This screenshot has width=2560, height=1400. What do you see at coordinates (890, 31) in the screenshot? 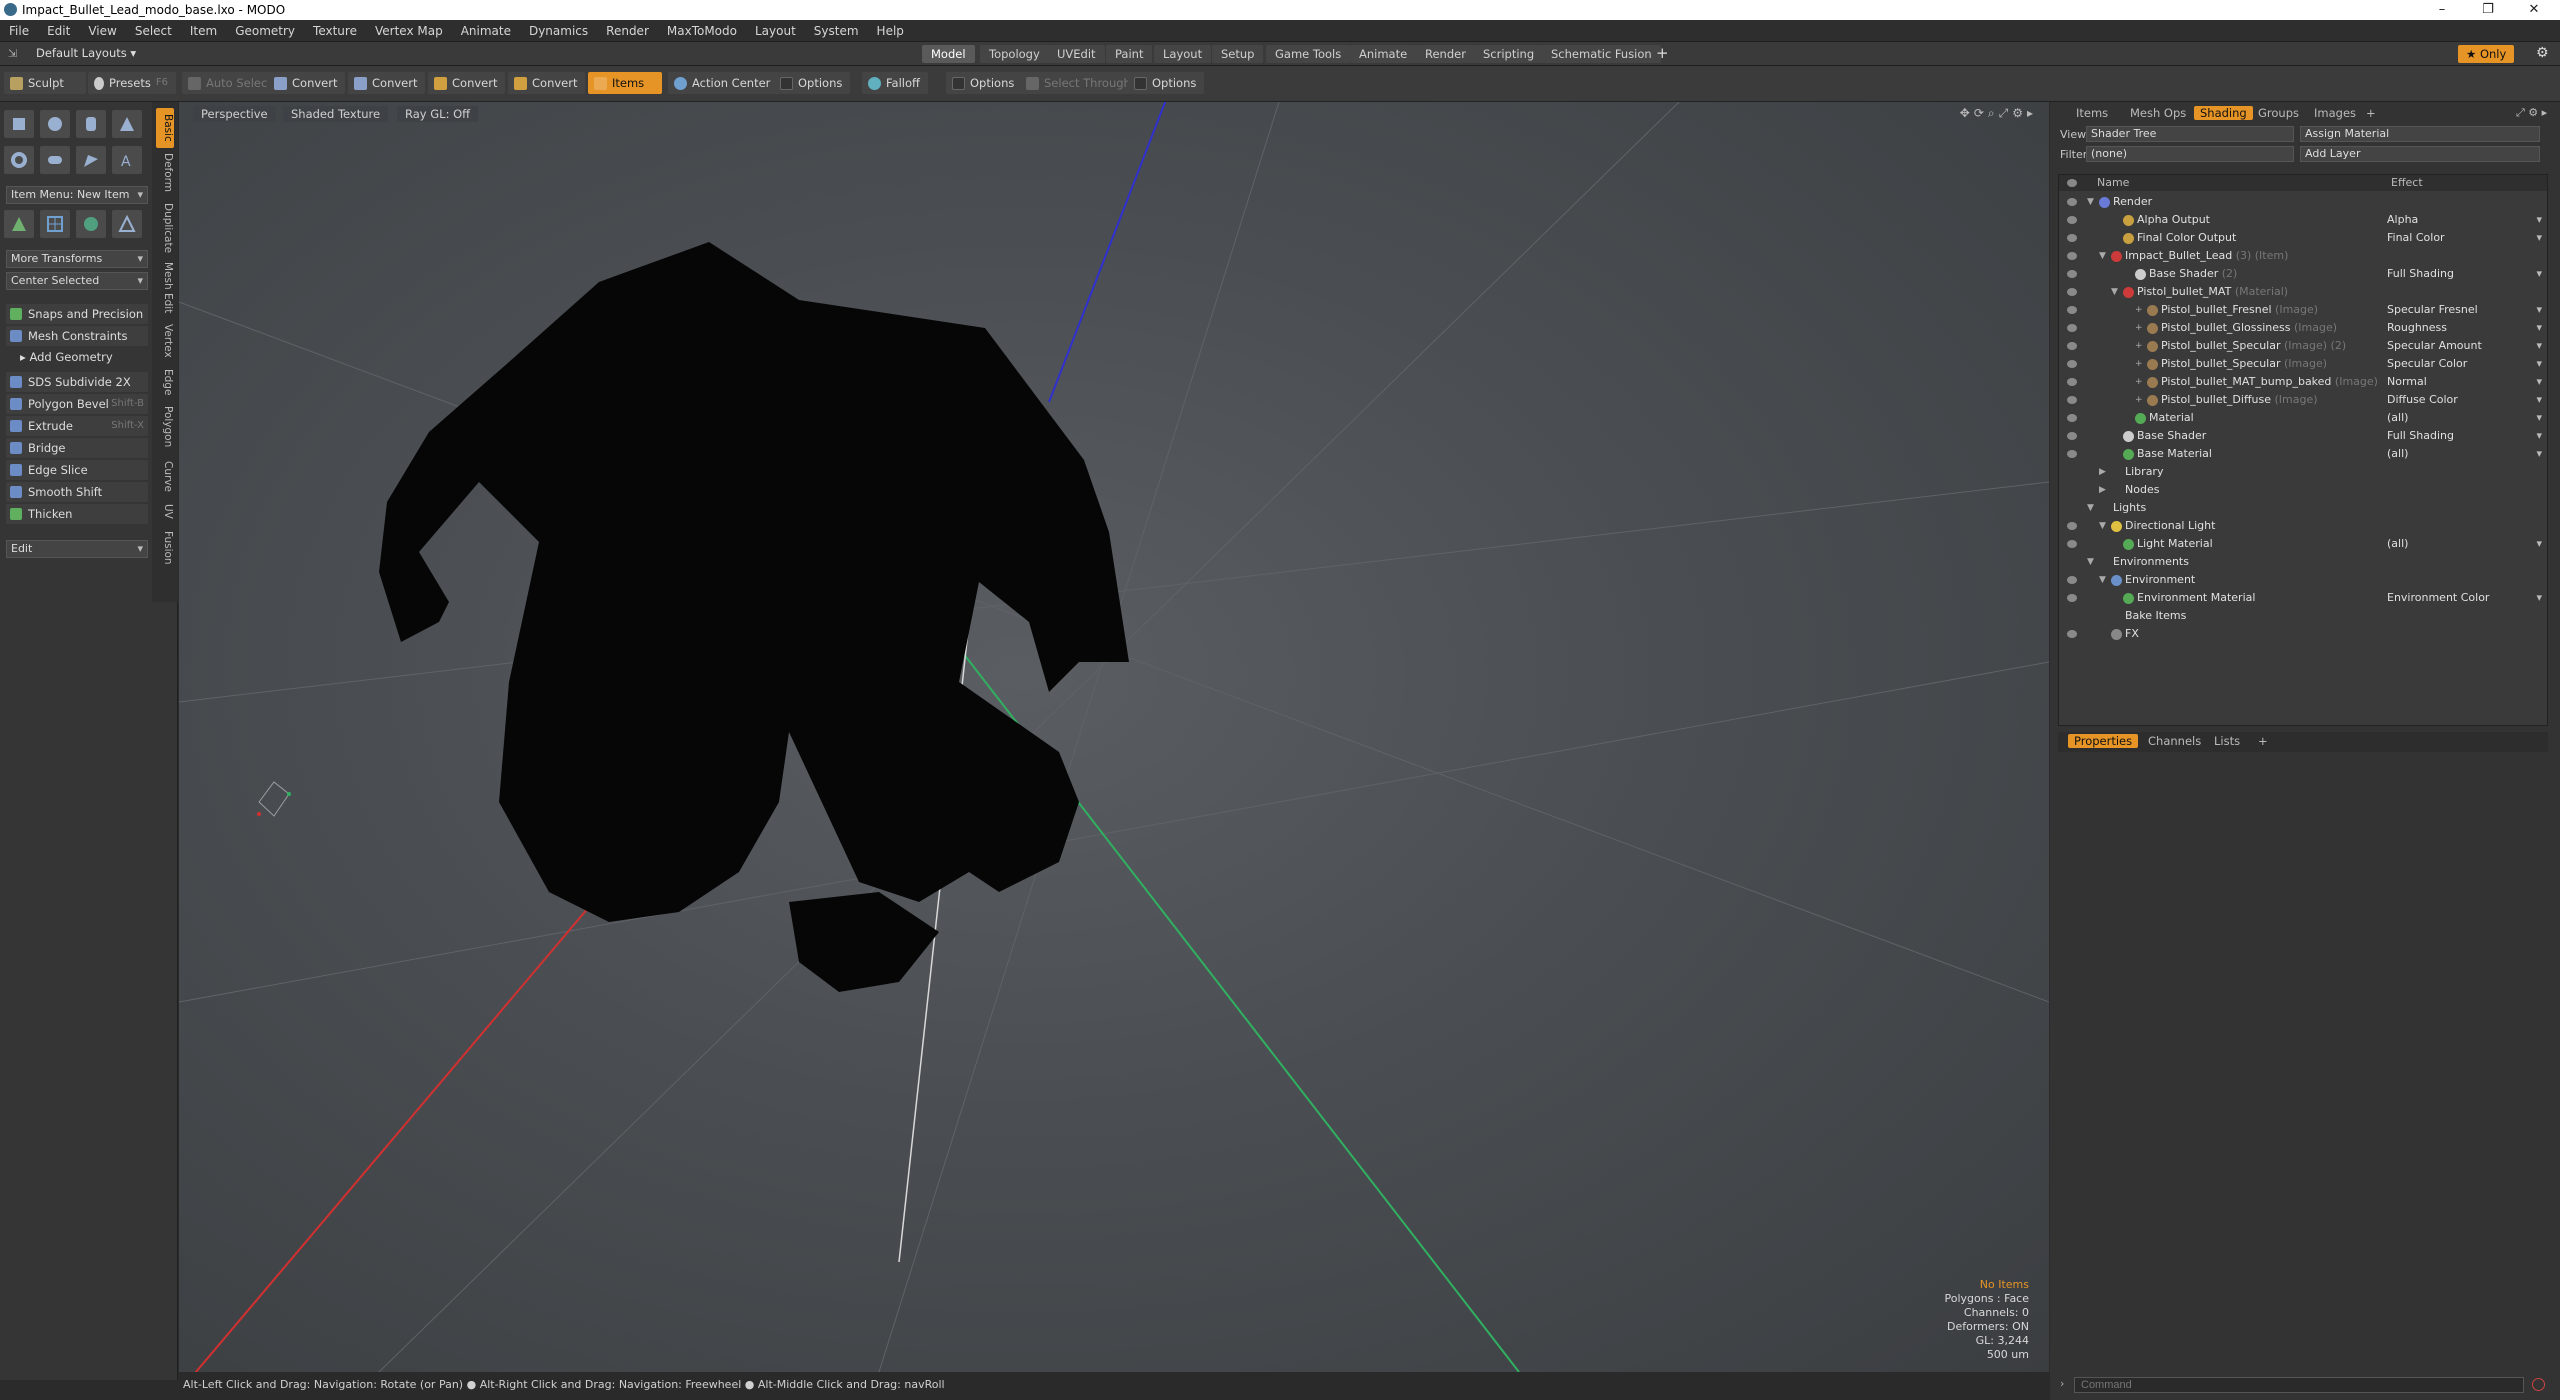
I see `menu-help: Help` at bounding box center [890, 31].